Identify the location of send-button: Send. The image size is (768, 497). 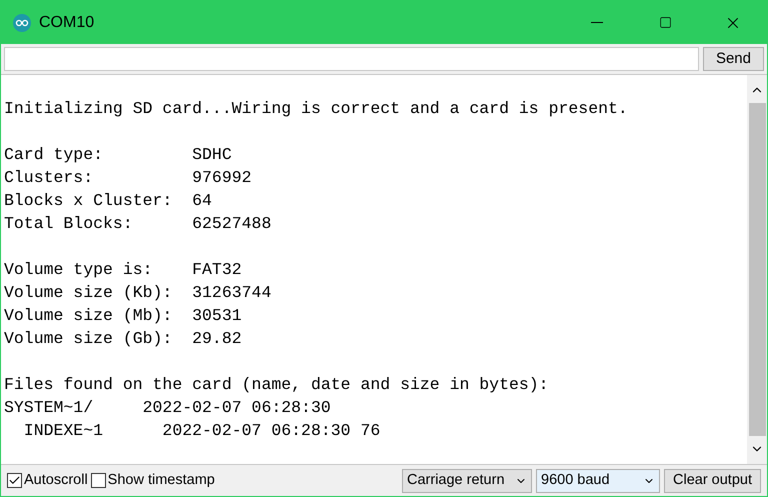
(733, 59).